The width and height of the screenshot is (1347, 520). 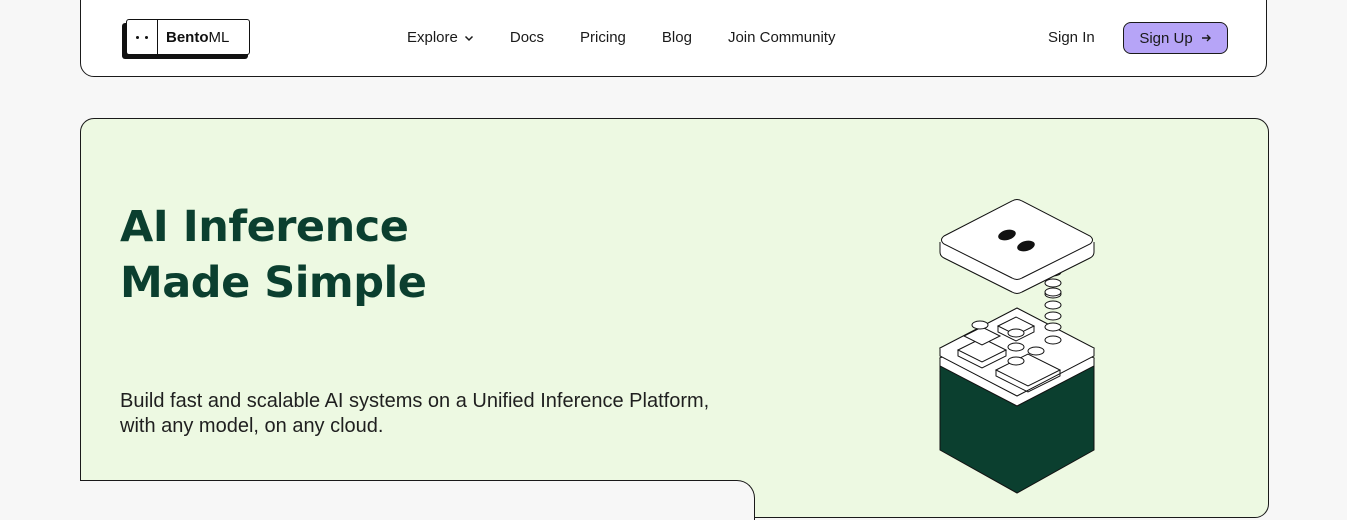 What do you see at coordinates (1017, 346) in the screenshot?
I see `bento-box-icon` at bounding box center [1017, 346].